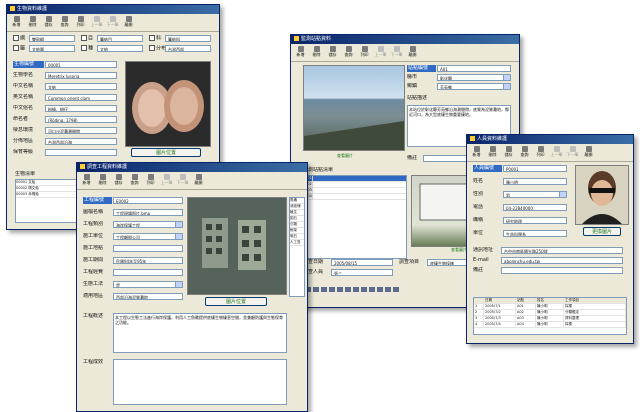 This screenshot has height=412, width=640. I want to click on table-cell: 採樣, so click(595, 306).